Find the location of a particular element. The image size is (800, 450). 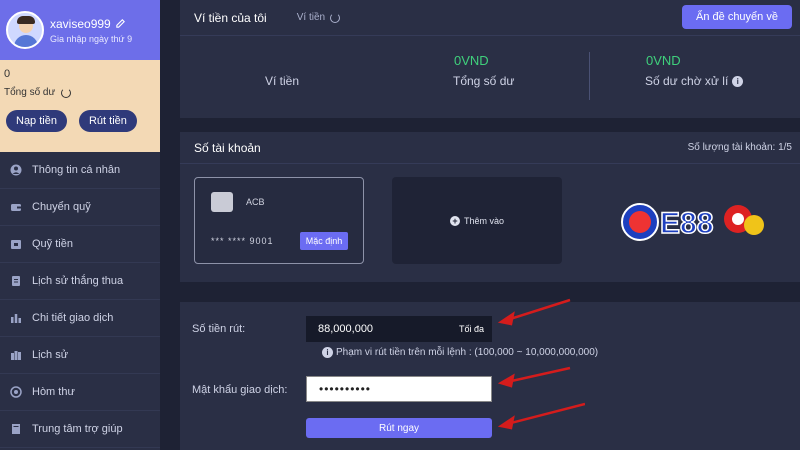

hide-transfer-button: Ẩn đề chuyển về is located at coordinates (737, 17).